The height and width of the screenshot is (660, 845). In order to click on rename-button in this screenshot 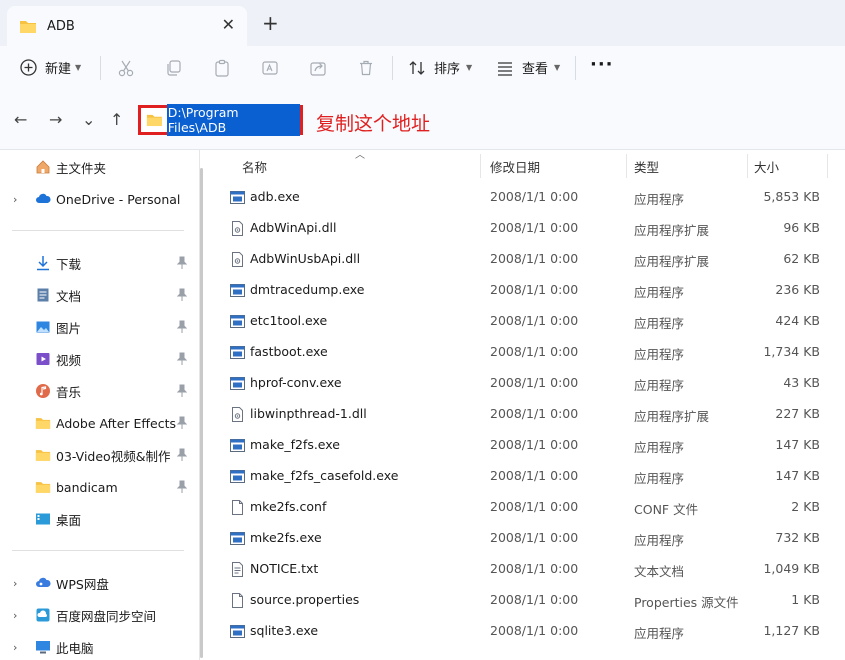, I will do `click(270, 68)`.